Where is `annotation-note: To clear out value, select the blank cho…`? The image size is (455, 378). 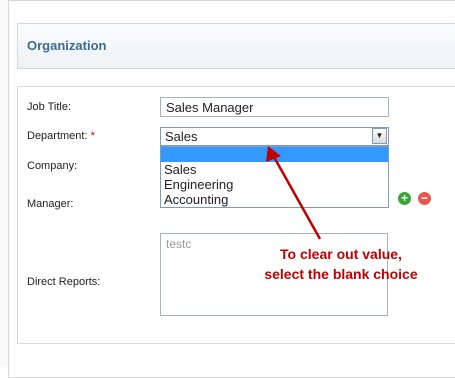
annotation-note: To clear out value, select the blank cho… is located at coordinates (341, 264).